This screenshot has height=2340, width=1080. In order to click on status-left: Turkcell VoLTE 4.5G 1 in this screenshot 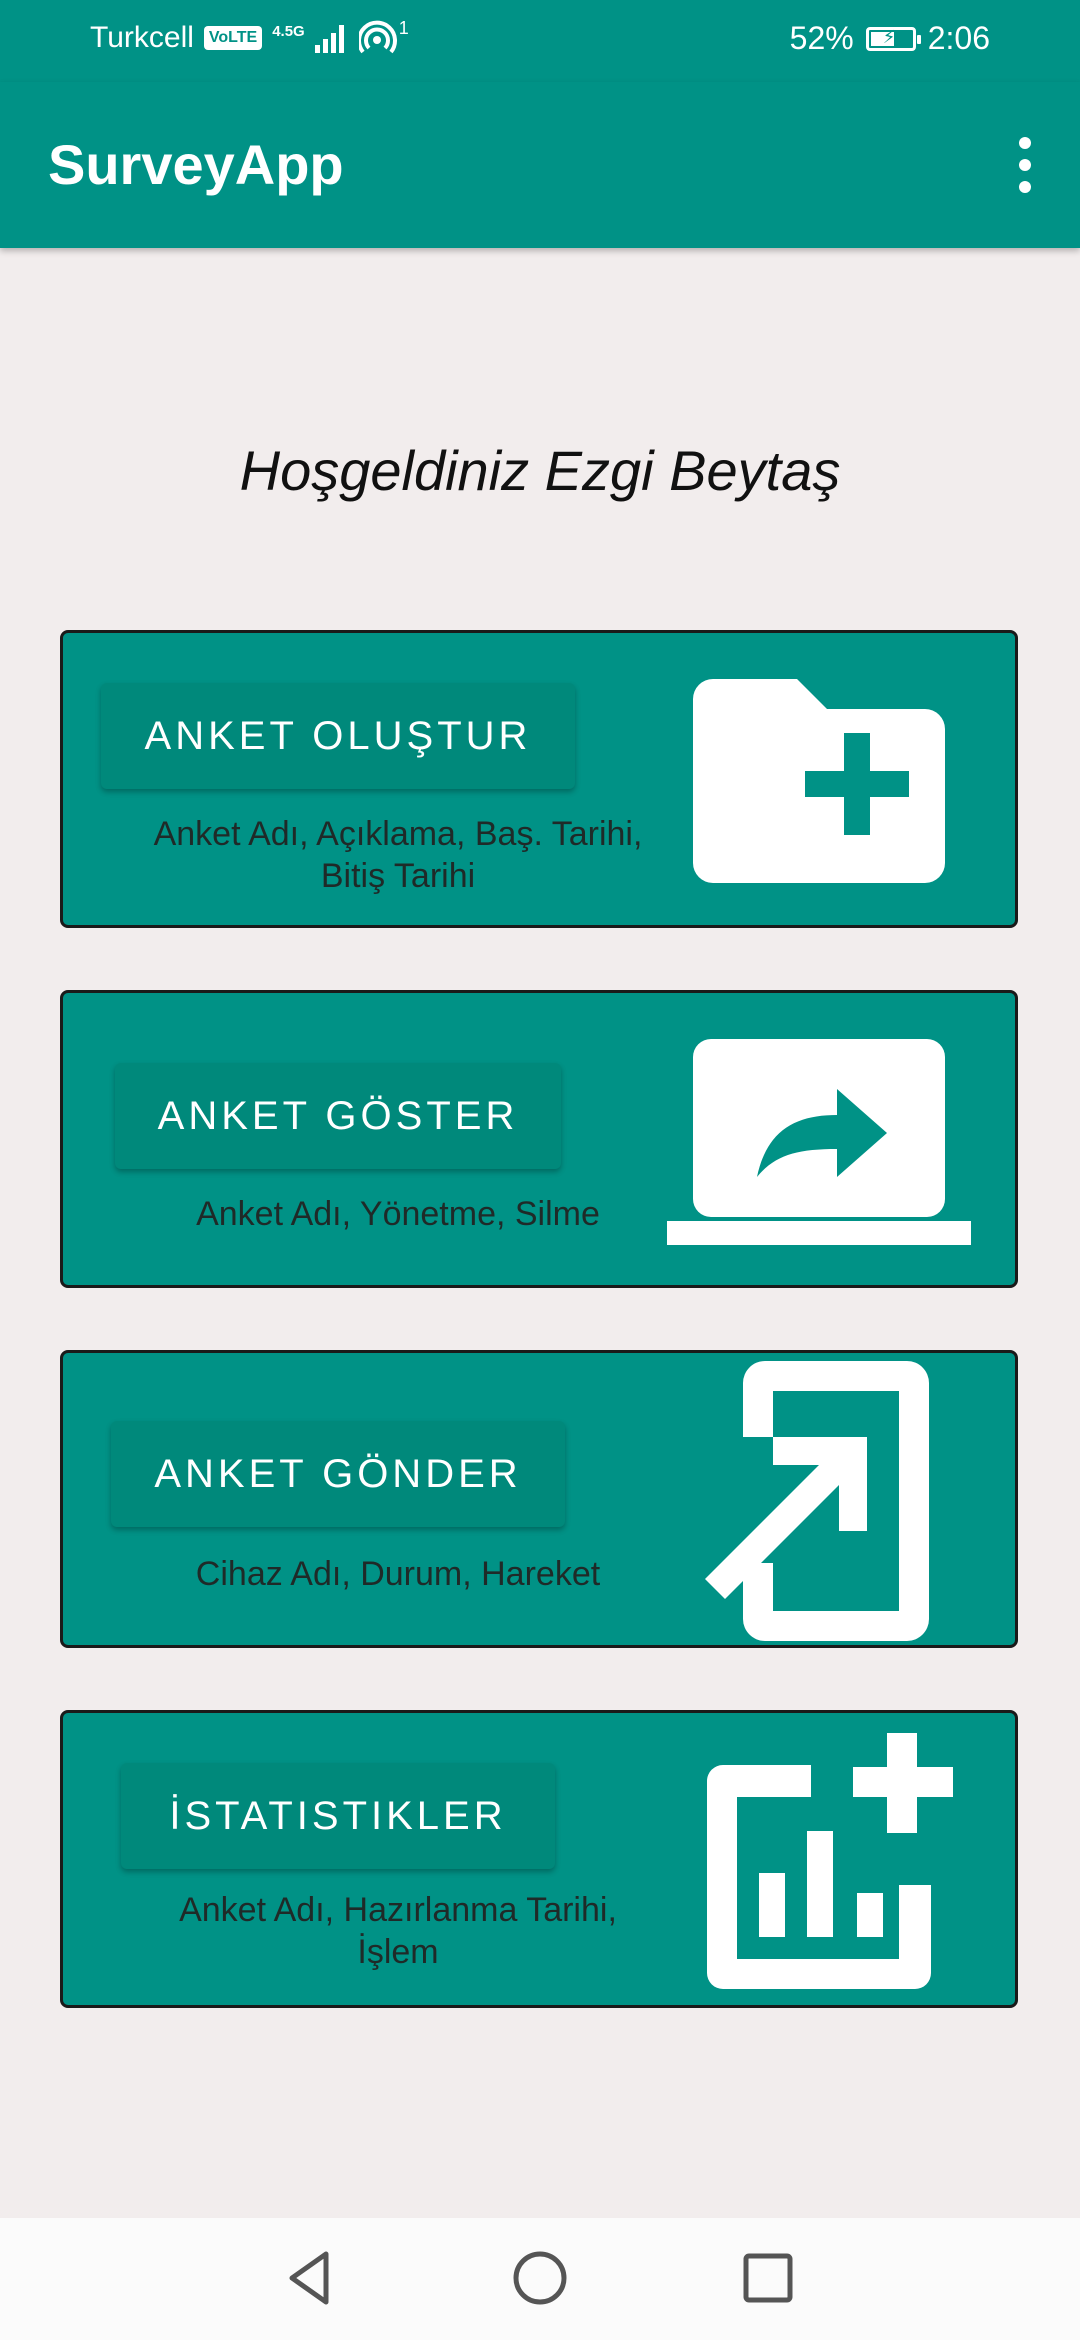, I will do `click(249, 36)`.